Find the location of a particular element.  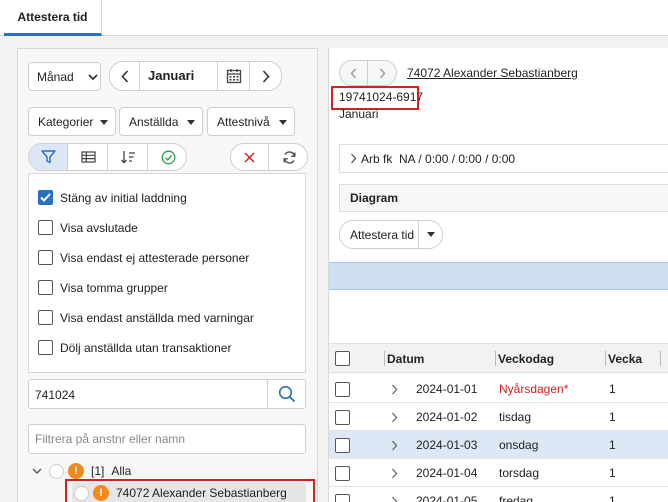

option-label: Visa endast ej attesterade personer is located at coordinates (155, 257).